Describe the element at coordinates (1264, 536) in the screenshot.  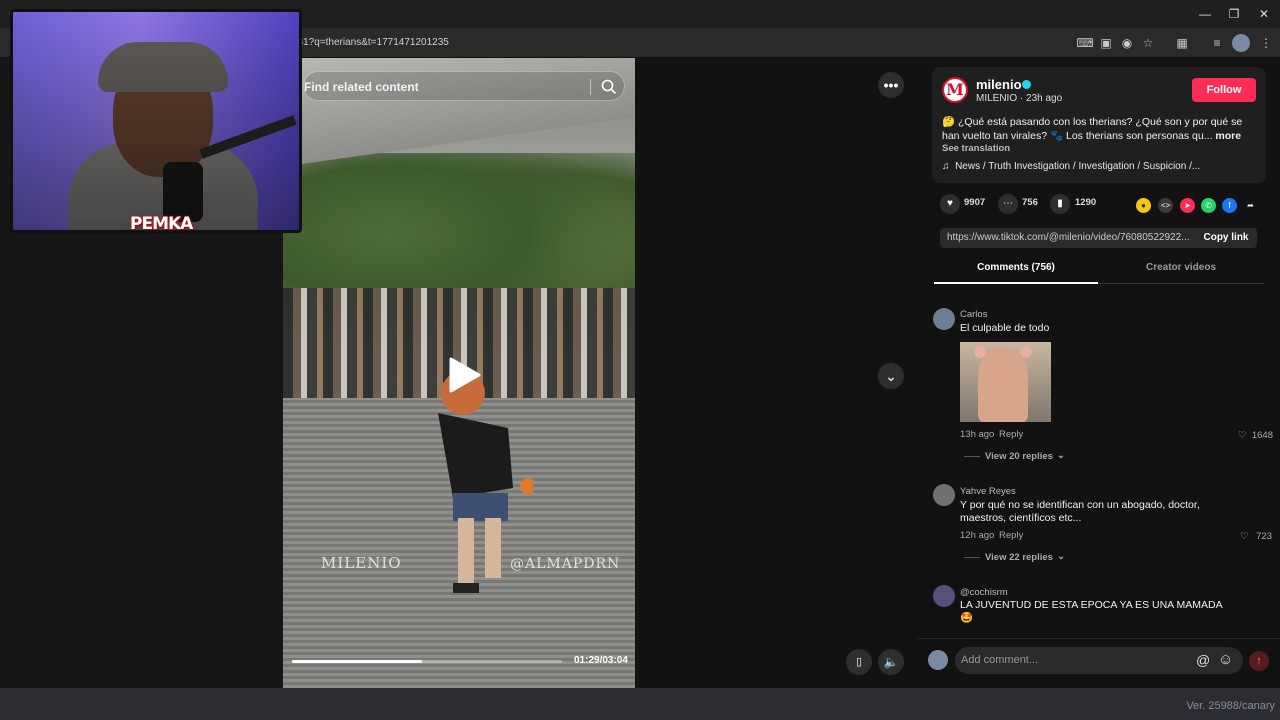
I see `comment-likes: 723` at that location.